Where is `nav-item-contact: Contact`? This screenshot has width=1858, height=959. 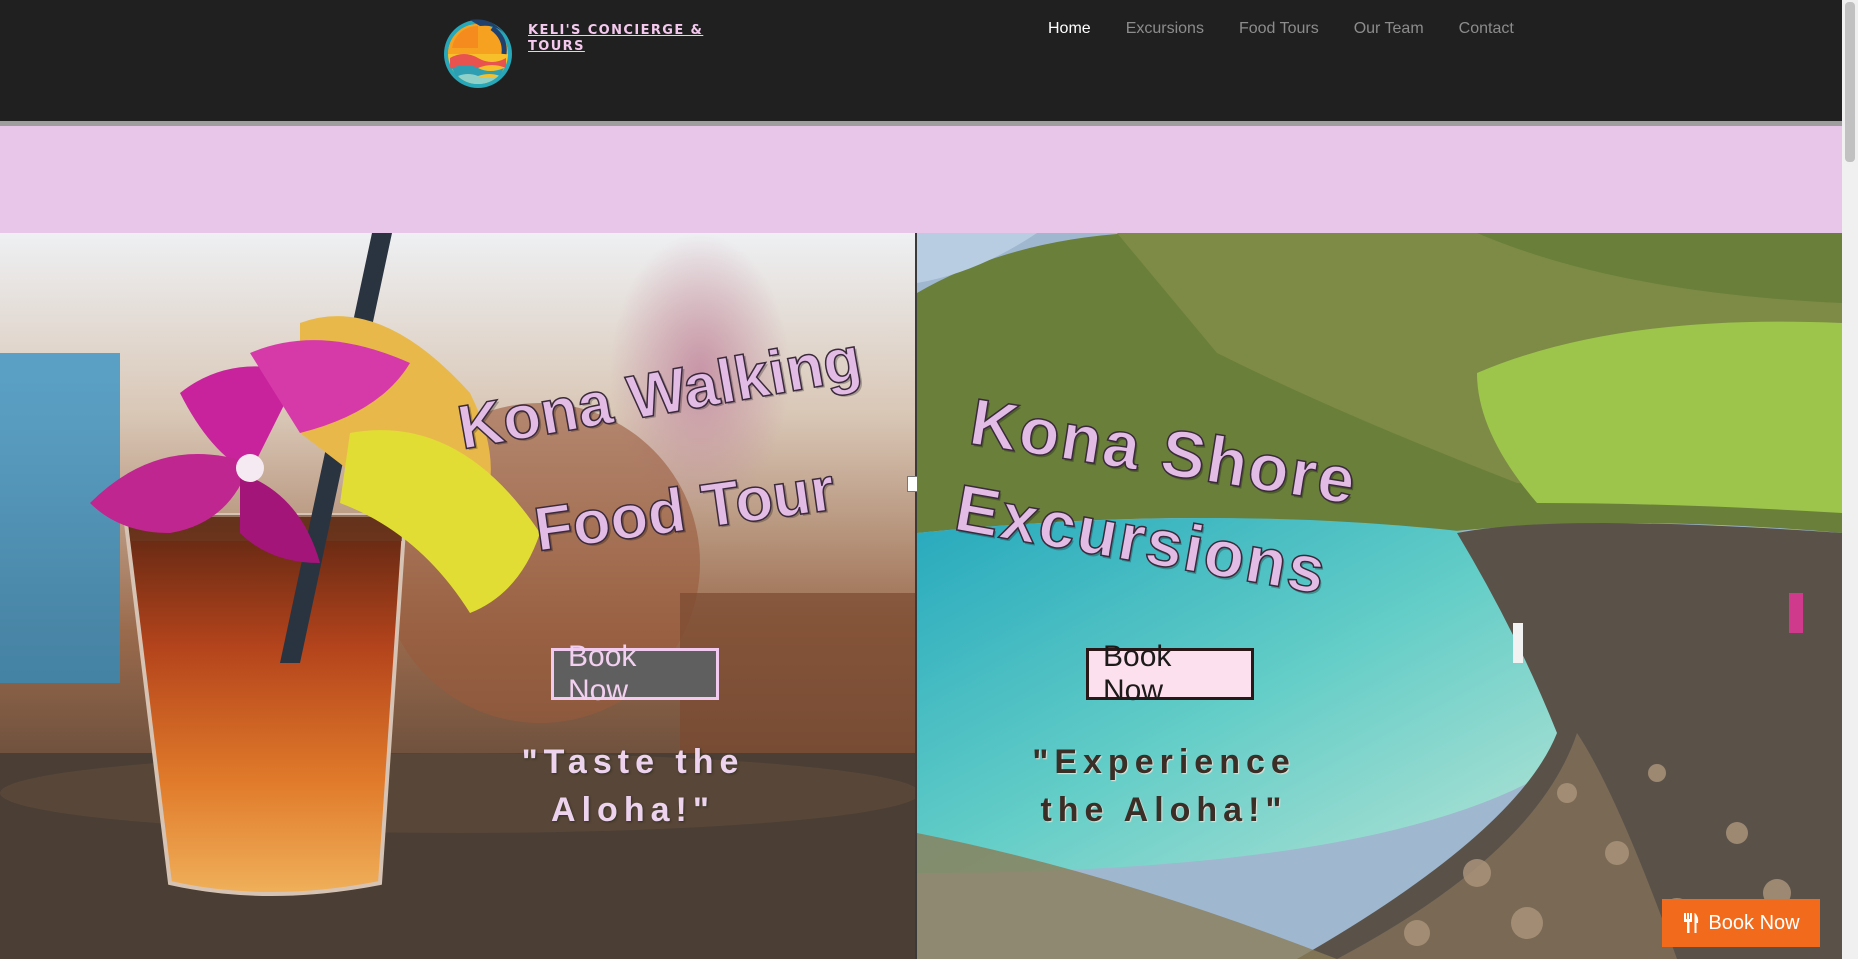 nav-item-contact: Contact is located at coordinates (1486, 29).